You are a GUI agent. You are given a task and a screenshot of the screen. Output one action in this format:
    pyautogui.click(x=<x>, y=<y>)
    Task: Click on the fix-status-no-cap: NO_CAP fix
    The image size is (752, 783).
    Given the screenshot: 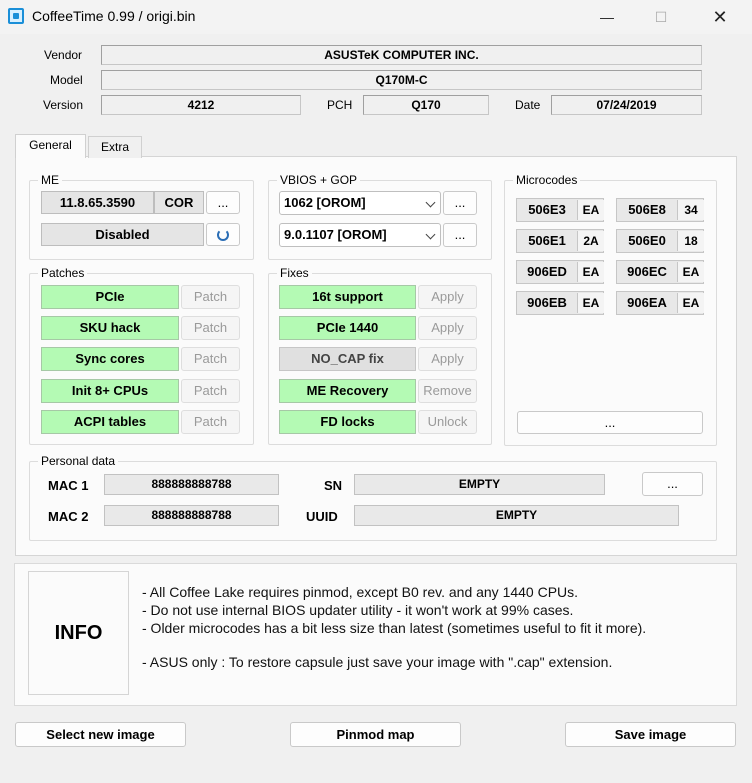 What is the action you would take?
    pyautogui.click(x=347, y=359)
    